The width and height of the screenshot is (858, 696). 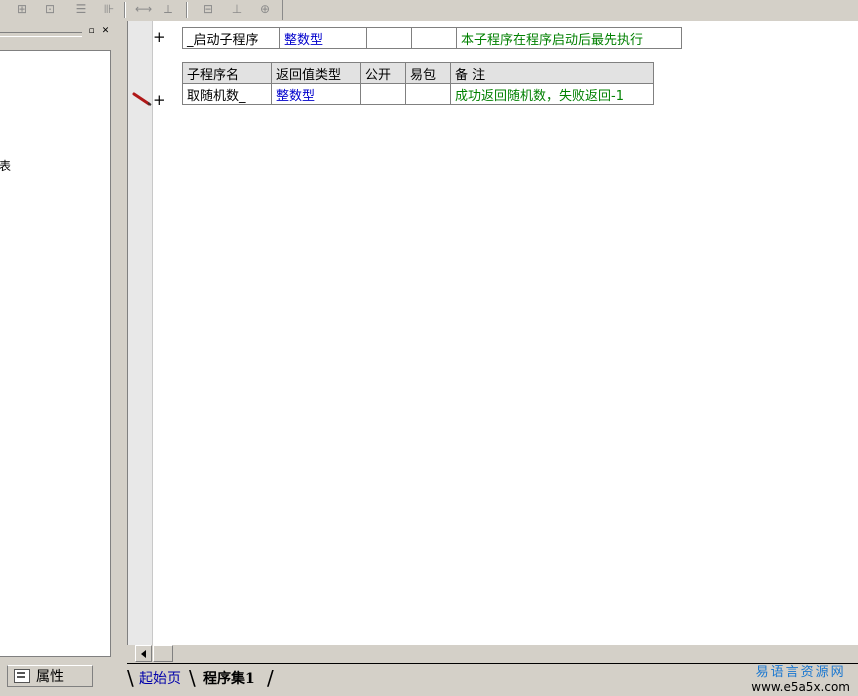 I want to click on editor-gutter, so click(x=140, y=333).